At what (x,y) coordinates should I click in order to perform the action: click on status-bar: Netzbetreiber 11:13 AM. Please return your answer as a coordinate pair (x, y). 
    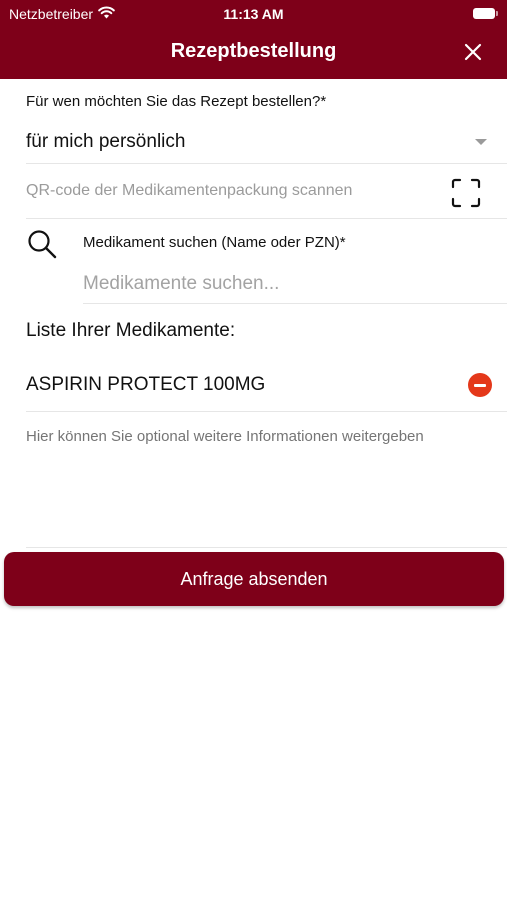
    Looking at the image, I should click on (253, 14).